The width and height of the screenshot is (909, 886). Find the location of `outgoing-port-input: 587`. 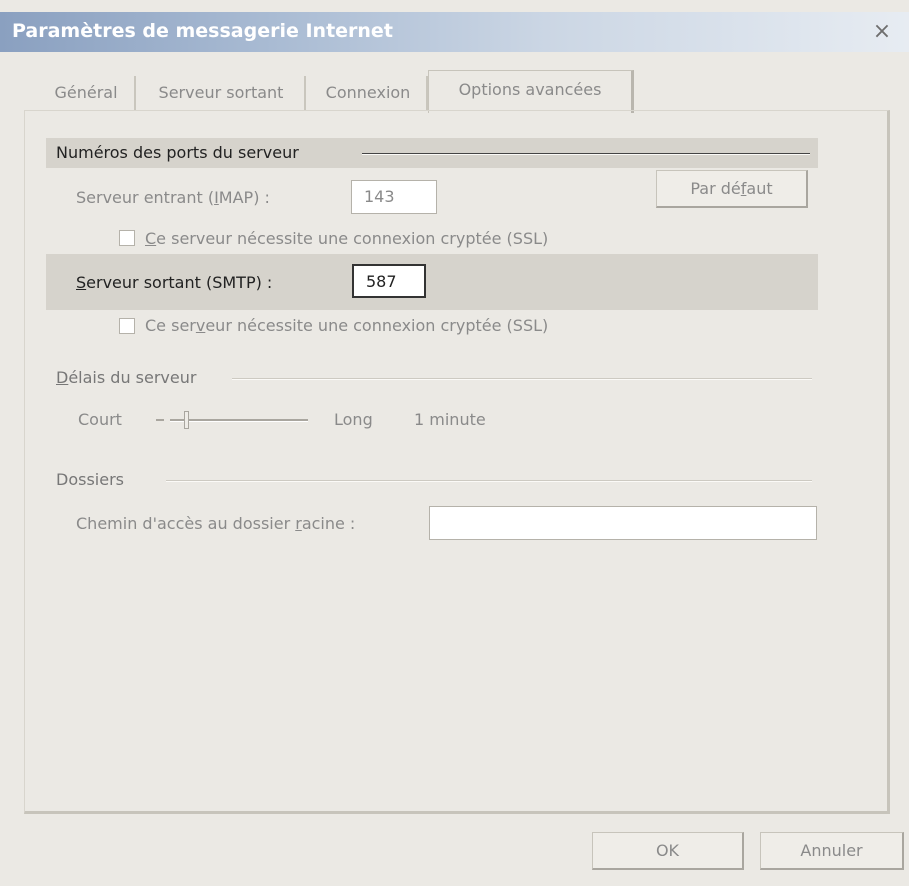

outgoing-port-input: 587 is located at coordinates (389, 281).